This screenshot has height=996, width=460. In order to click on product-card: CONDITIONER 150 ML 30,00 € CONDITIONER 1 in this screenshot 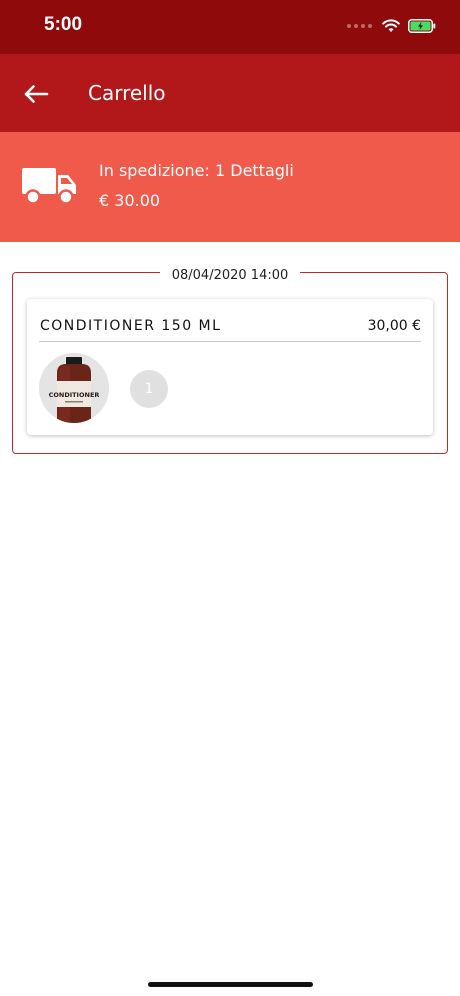, I will do `click(230, 367)`.